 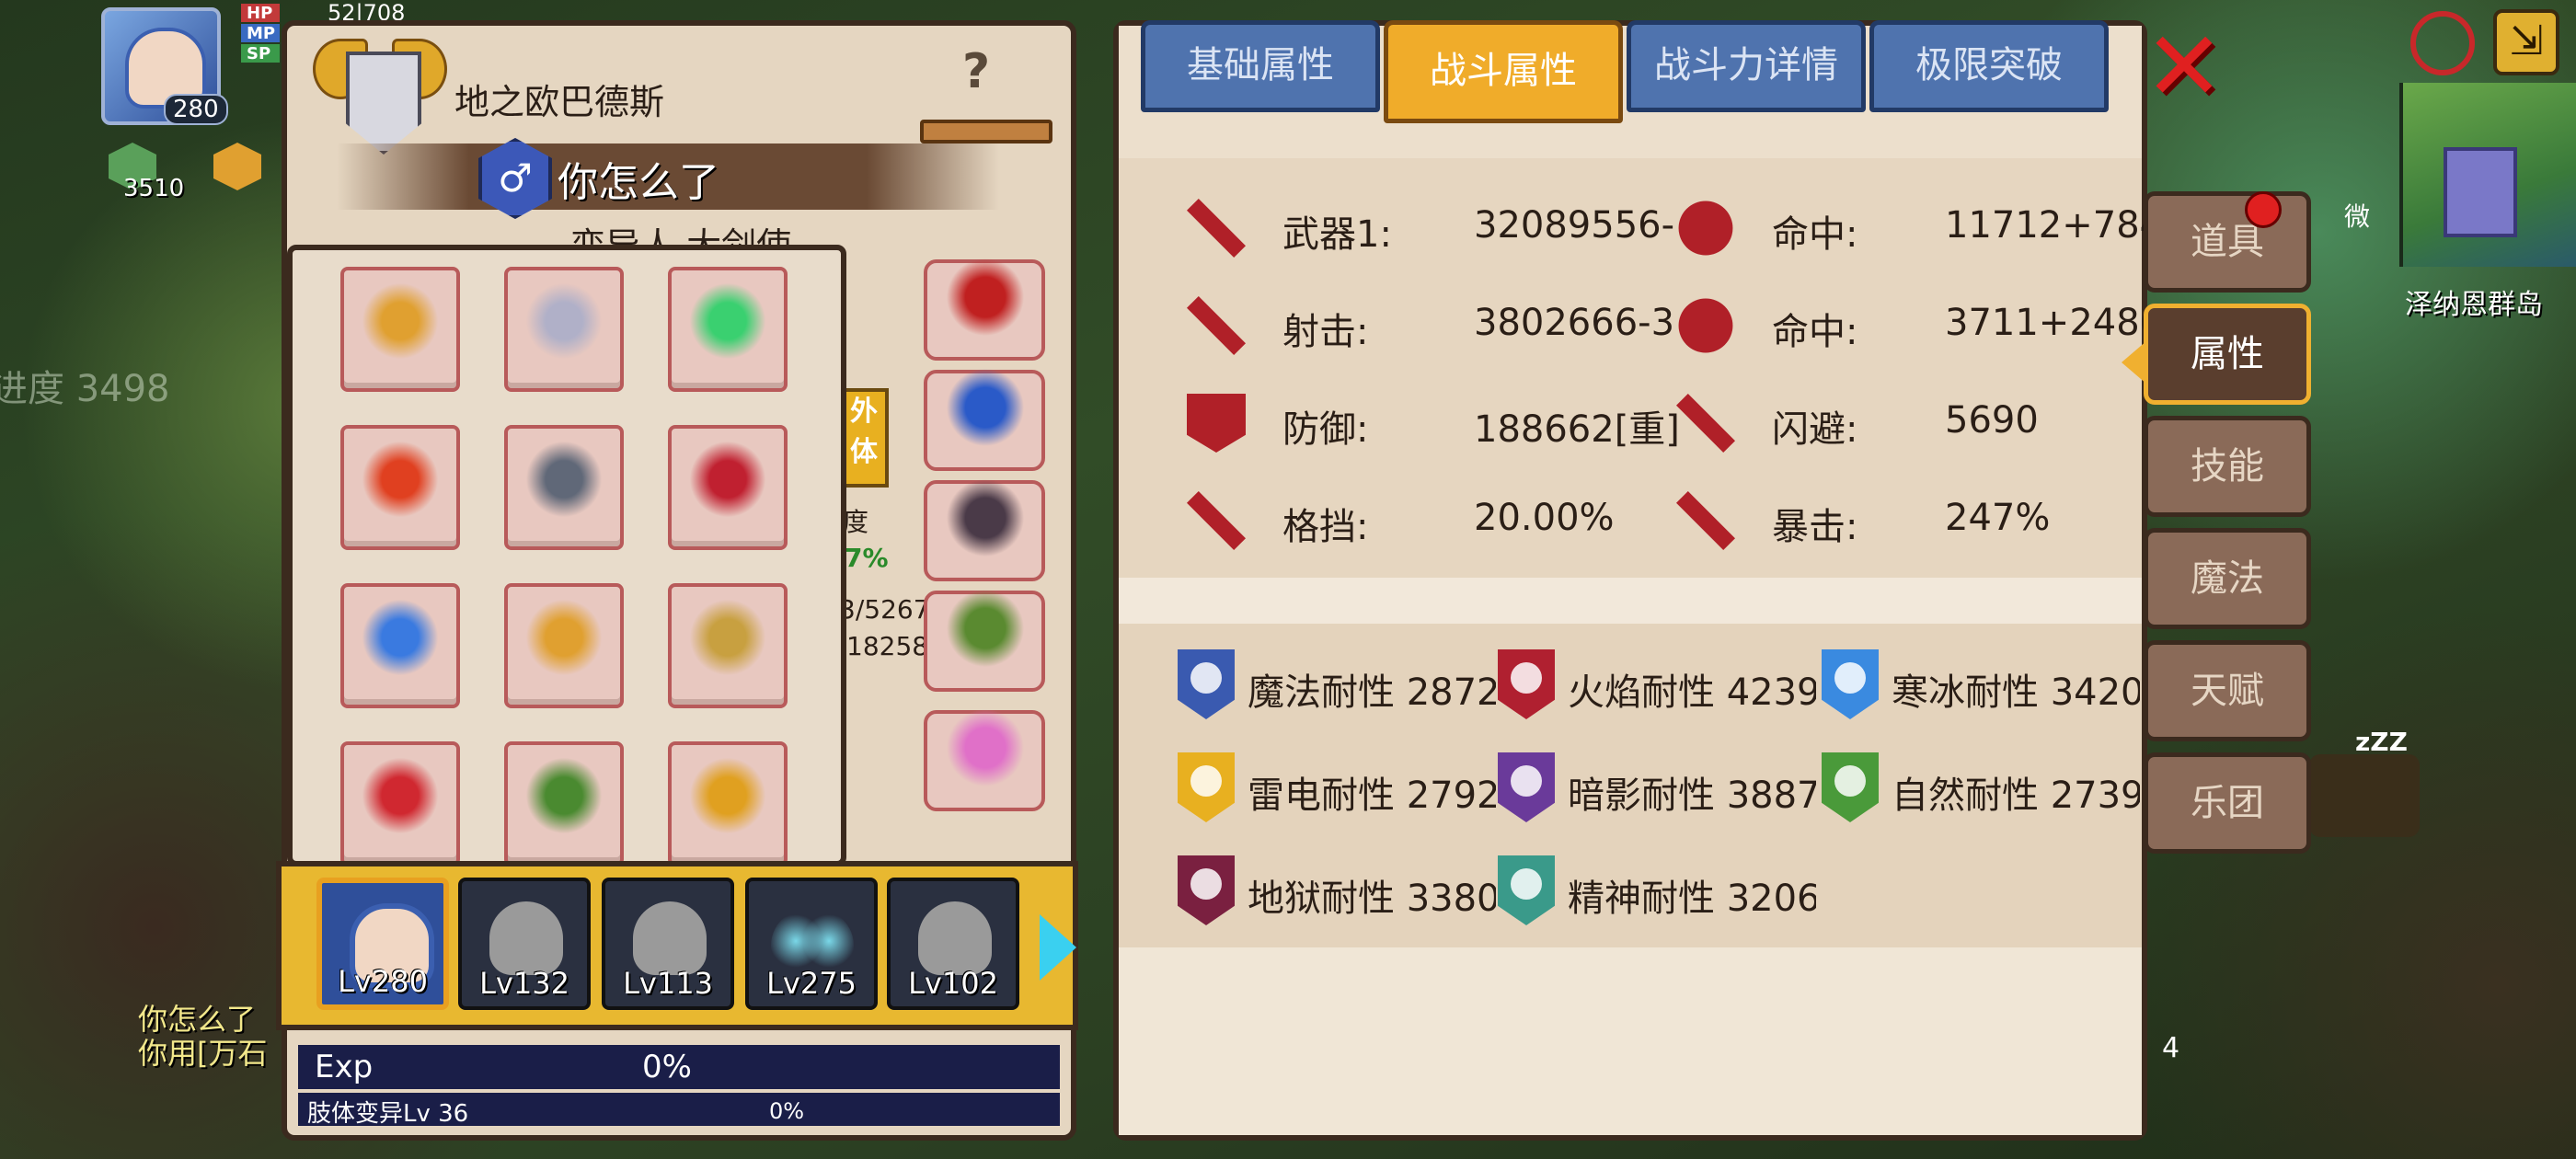 What do you see at coordinates (1815, 332) in the screenshot?
I see `stat-label: 命中:` at bounding box center [1815, 332].